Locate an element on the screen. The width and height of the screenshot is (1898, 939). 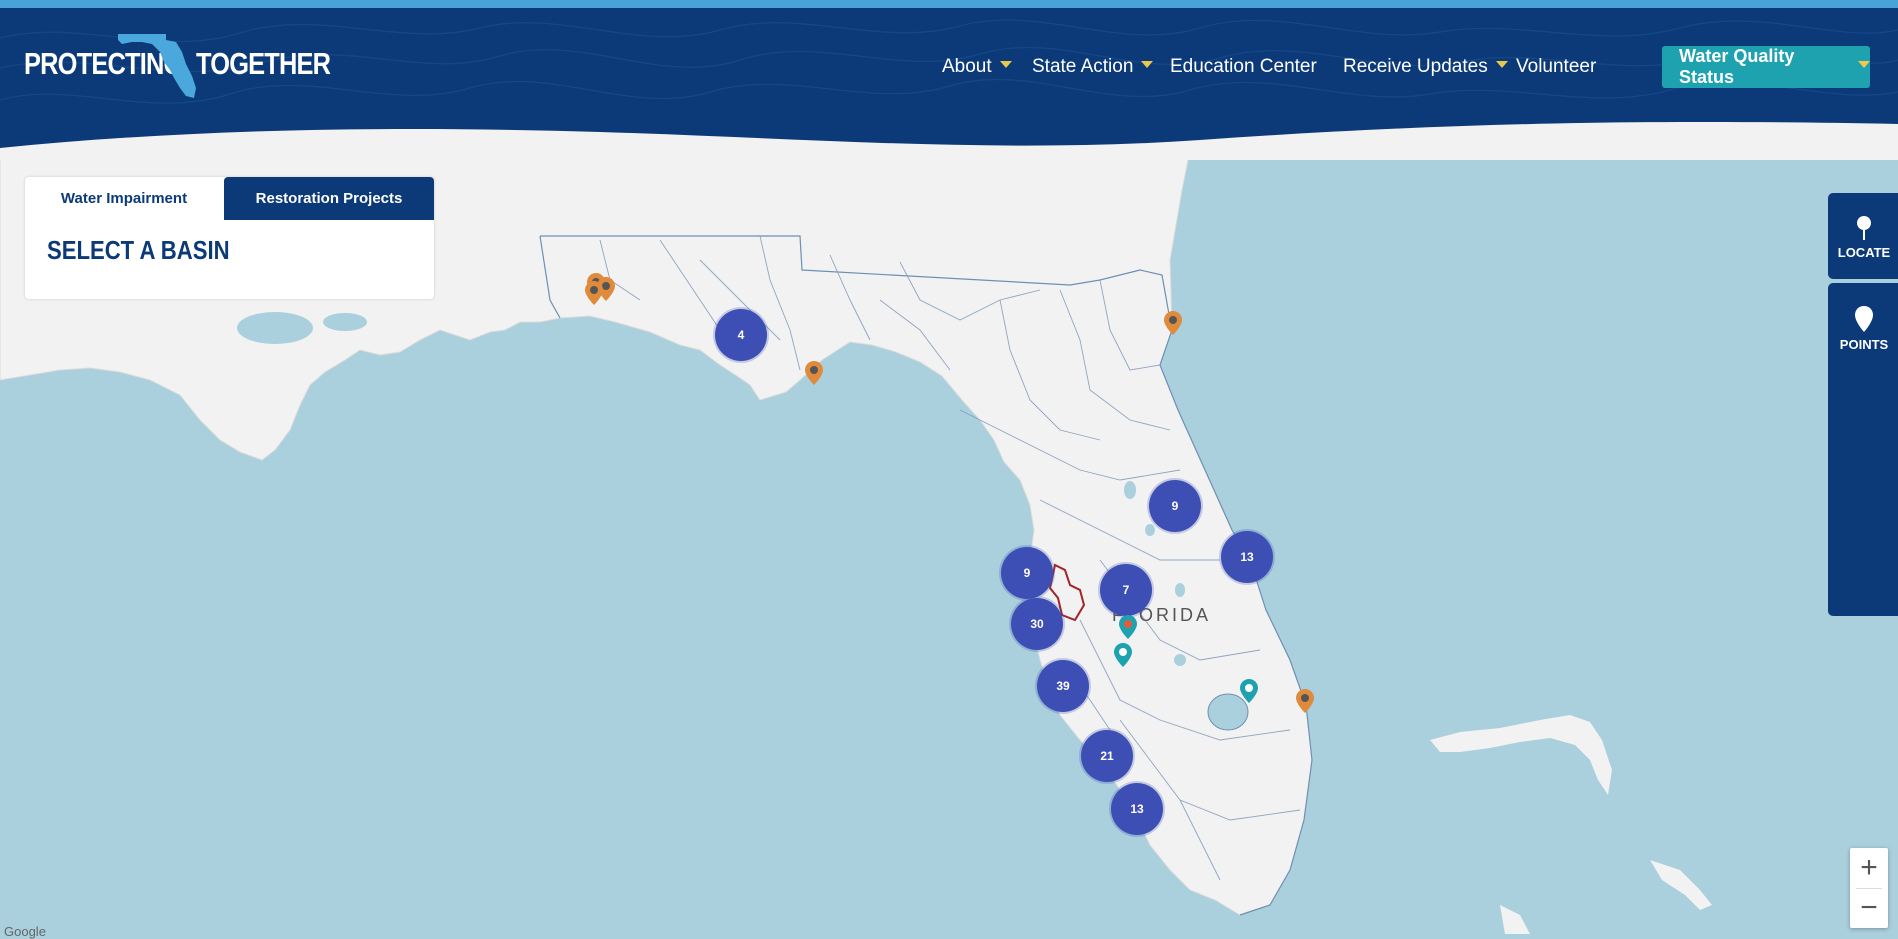
nav-volunteer-label: Volunteer is located at coordinates (1556, 66).